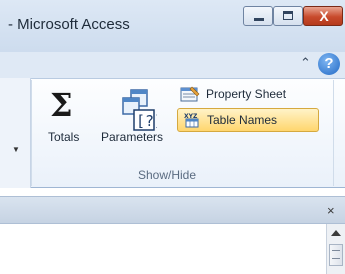 Image resolution: width=345 pixels, height=274 pixels. What do you see at coordinates (336, 254) in the screenshot?
I see `grip-icon` at bounding box center [336, 254].